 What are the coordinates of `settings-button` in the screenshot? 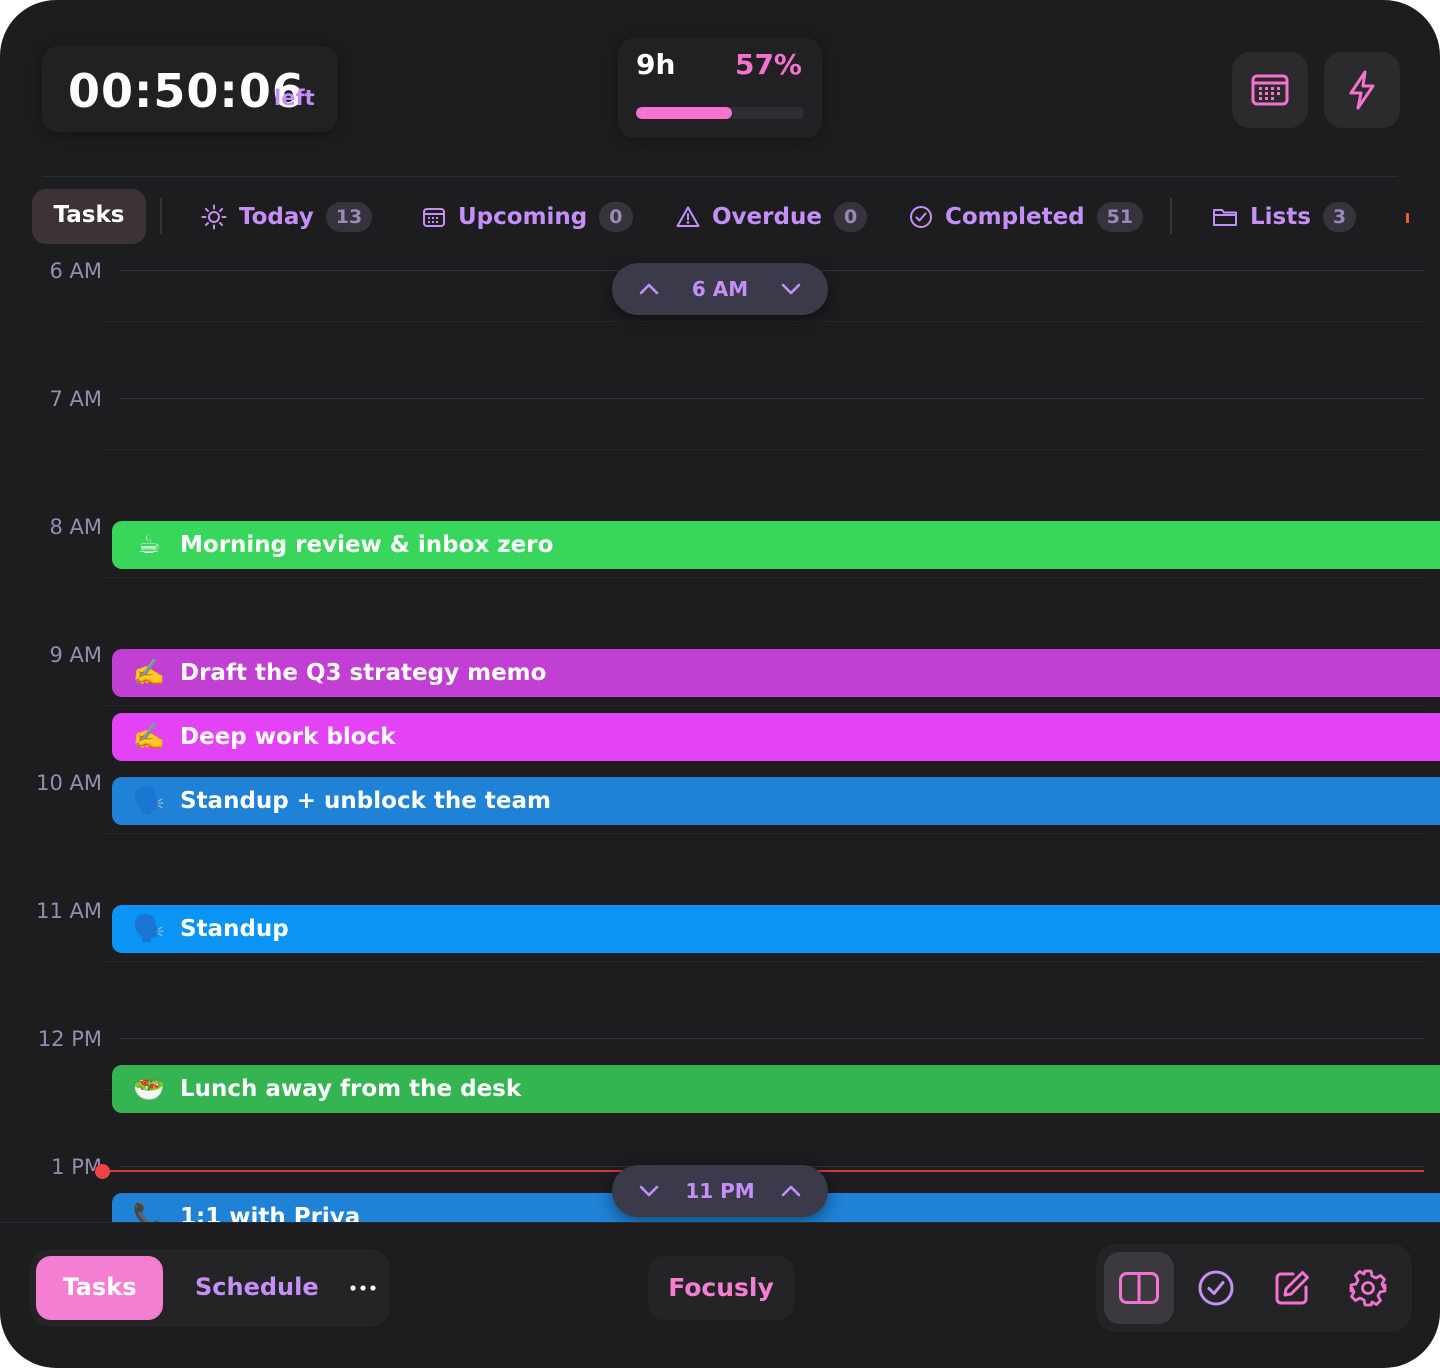 It's located at (1368, 1288).